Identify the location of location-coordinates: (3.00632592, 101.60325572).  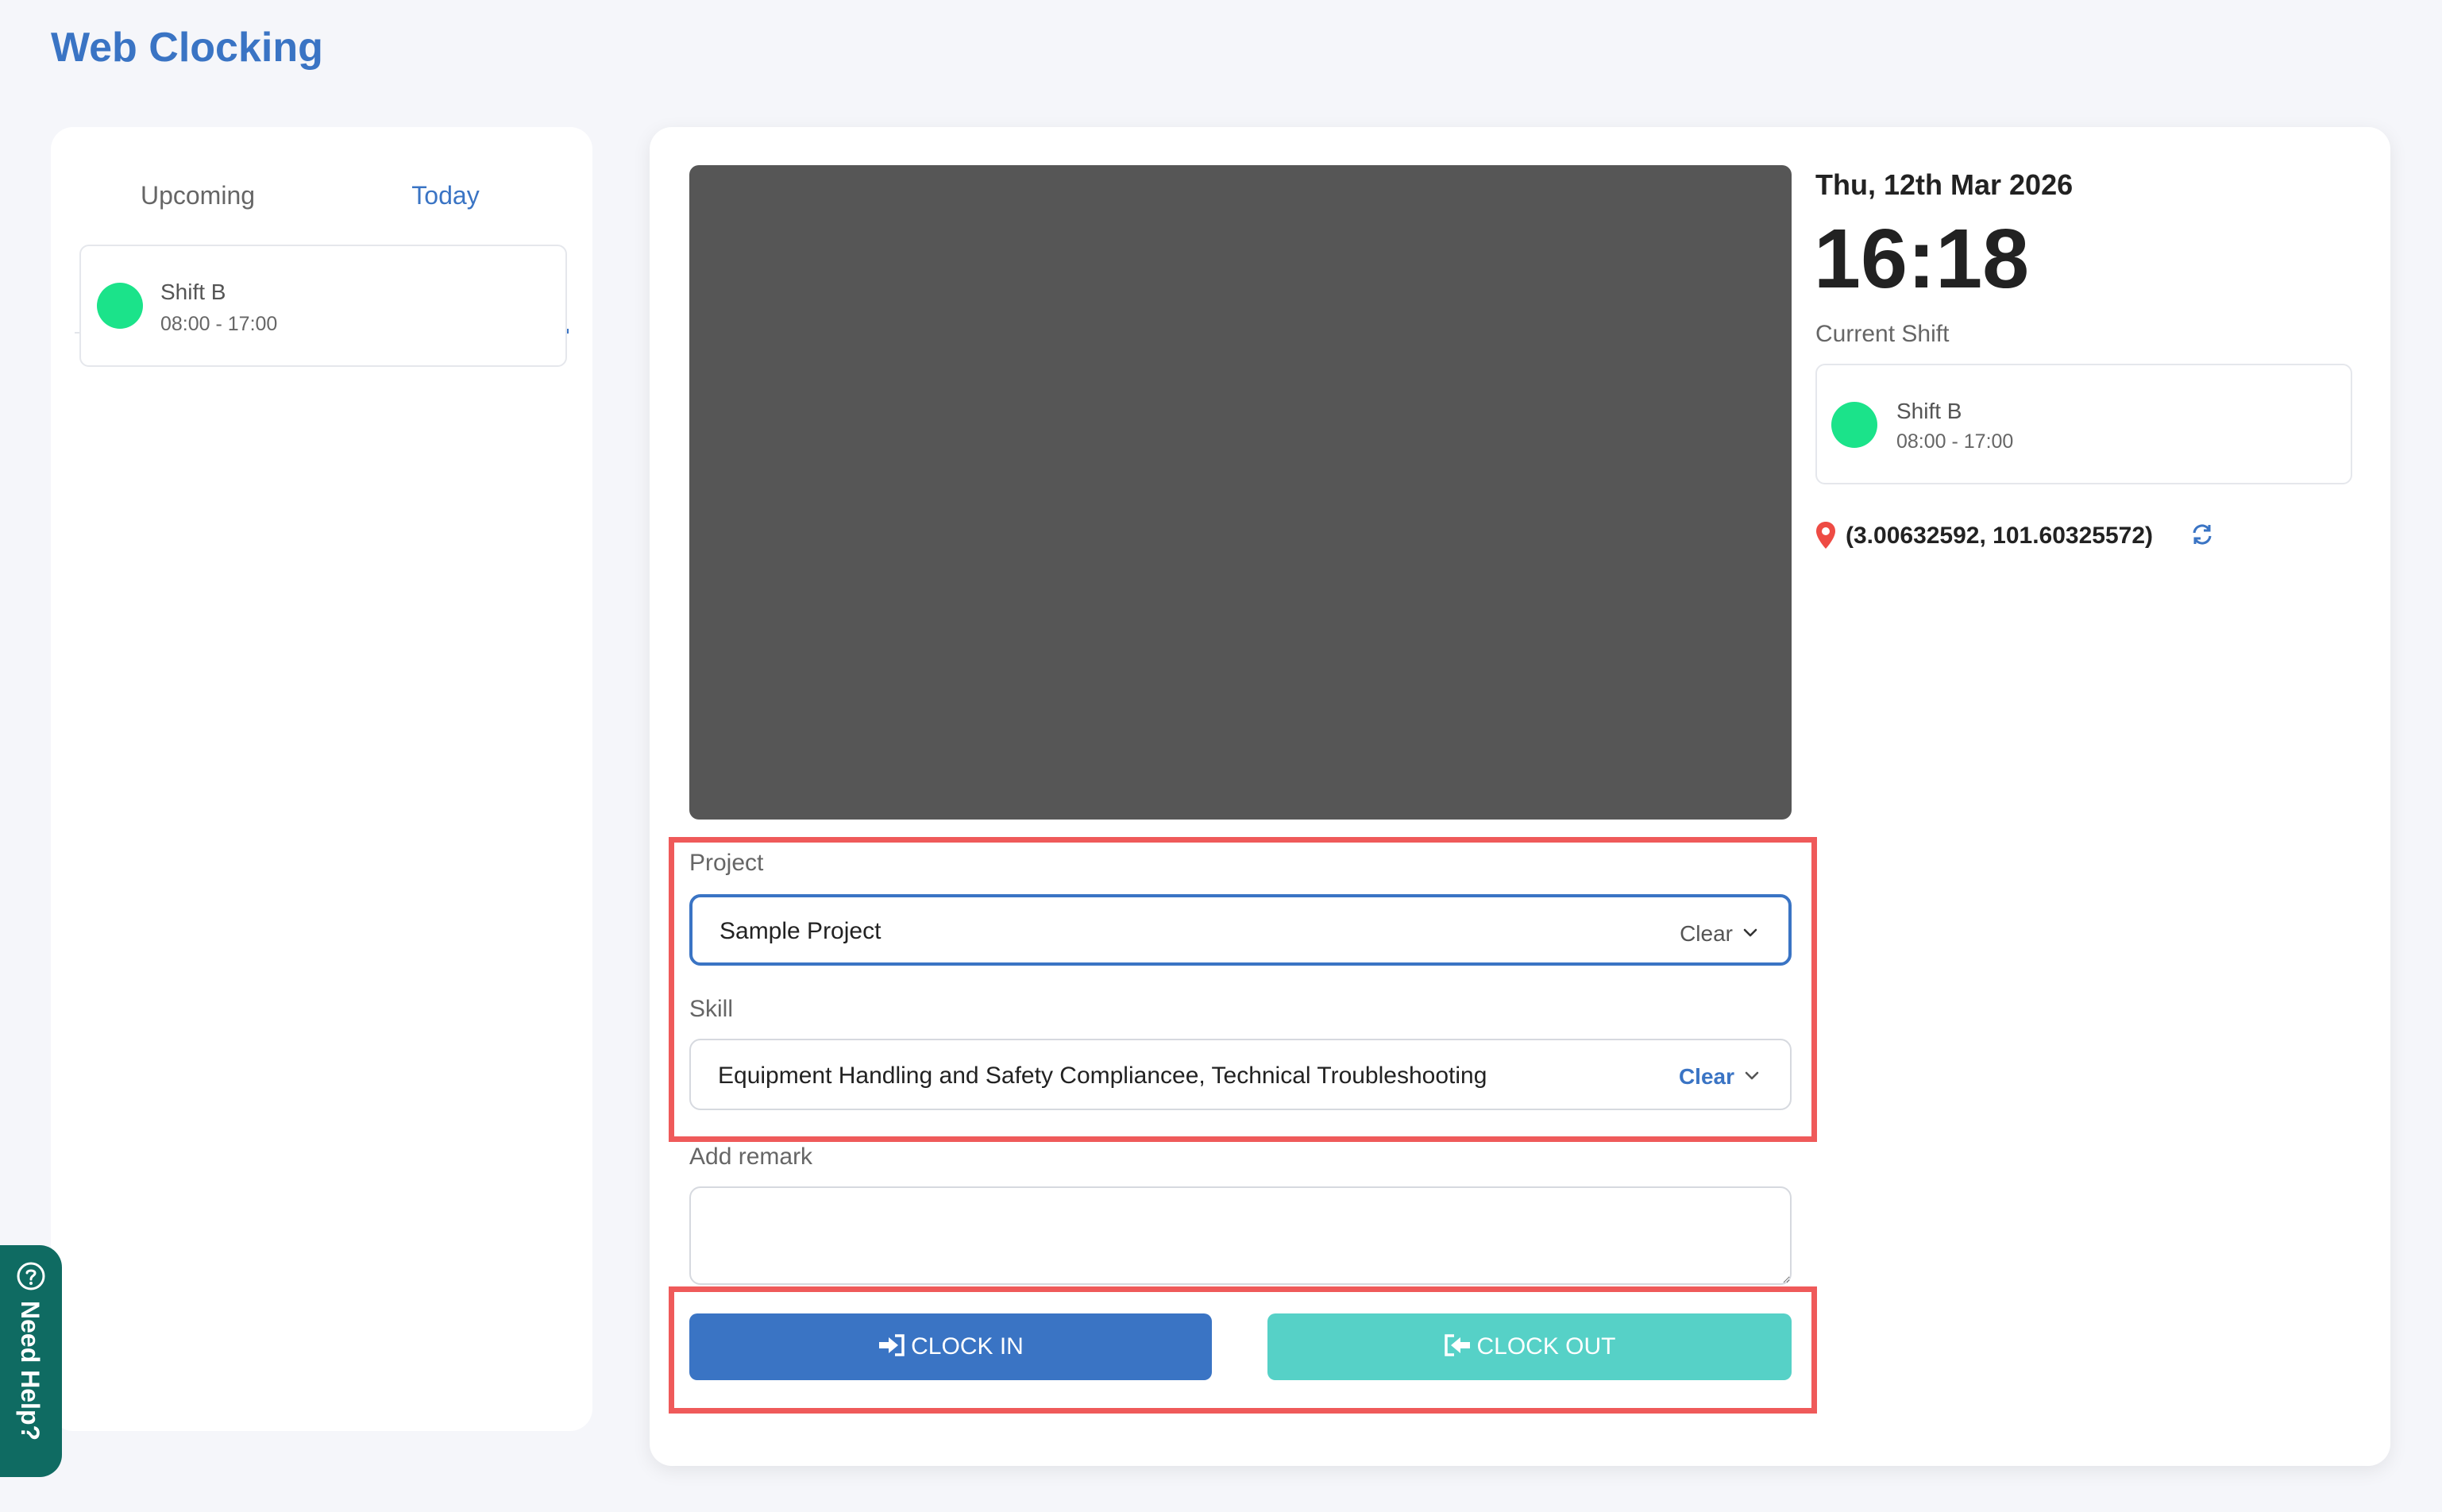
(2000, 536).